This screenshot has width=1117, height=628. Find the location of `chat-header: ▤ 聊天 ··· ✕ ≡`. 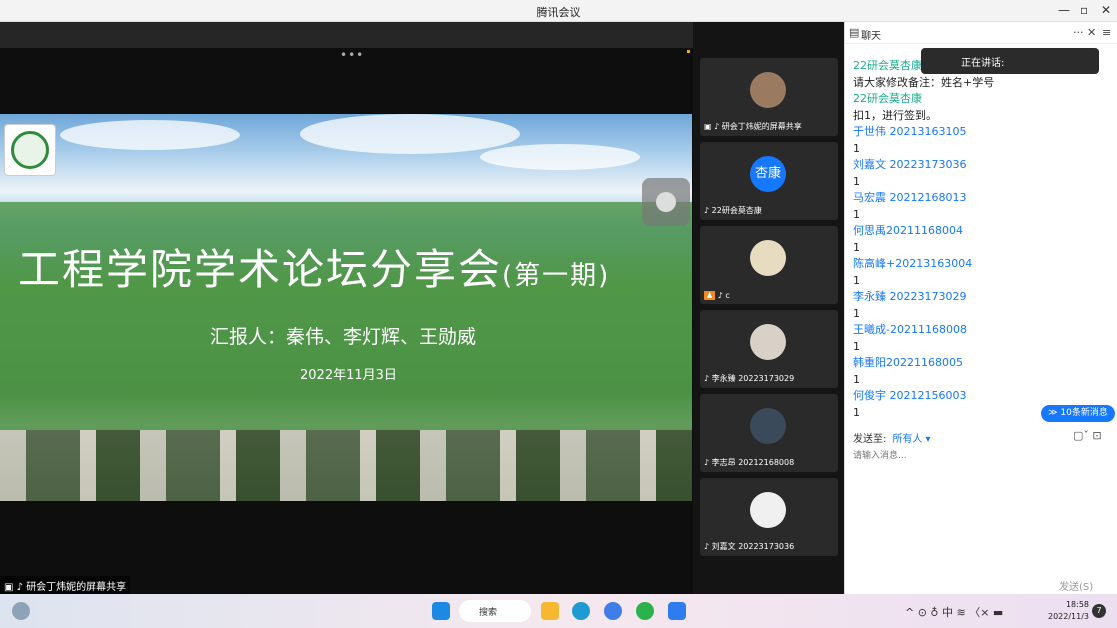

chat-header: ▤ 聊天 ··· ✕ ≡ is located at coordinates (981, 33).